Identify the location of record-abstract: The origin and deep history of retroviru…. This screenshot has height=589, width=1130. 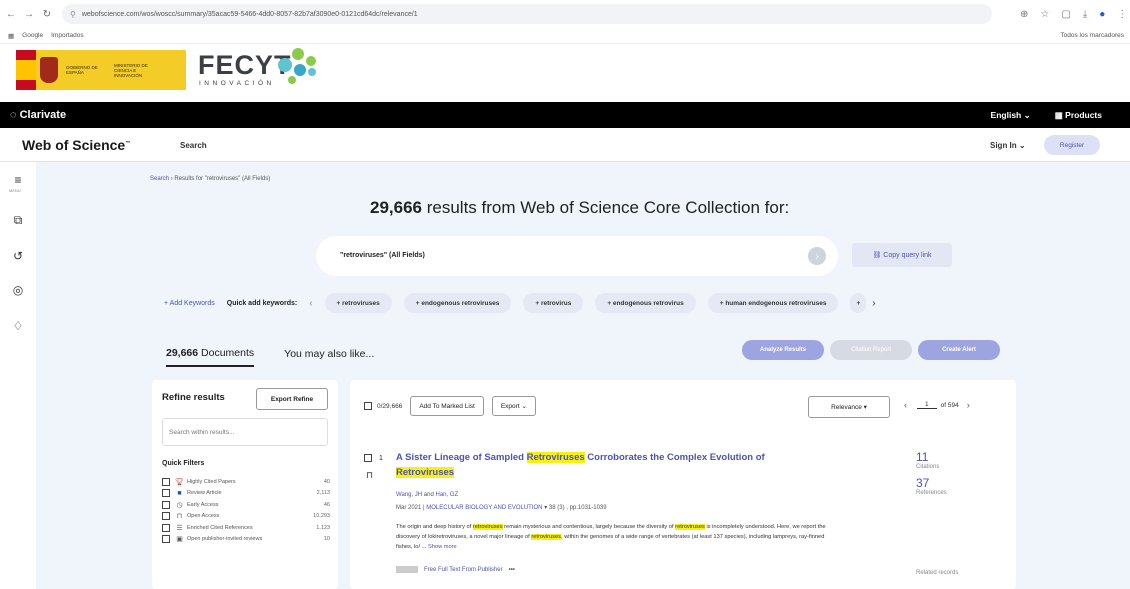
(616, 537).